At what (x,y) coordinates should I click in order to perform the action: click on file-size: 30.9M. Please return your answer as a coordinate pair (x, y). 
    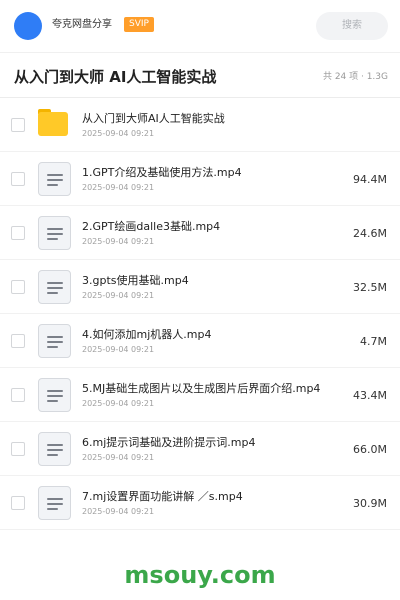
    Looking at the image, I should click on (370, 503).